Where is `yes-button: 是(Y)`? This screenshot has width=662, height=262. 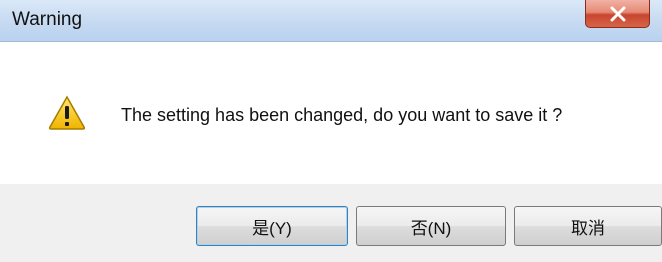 yes-button: 是(Y) is located at coordinates (272, 226).